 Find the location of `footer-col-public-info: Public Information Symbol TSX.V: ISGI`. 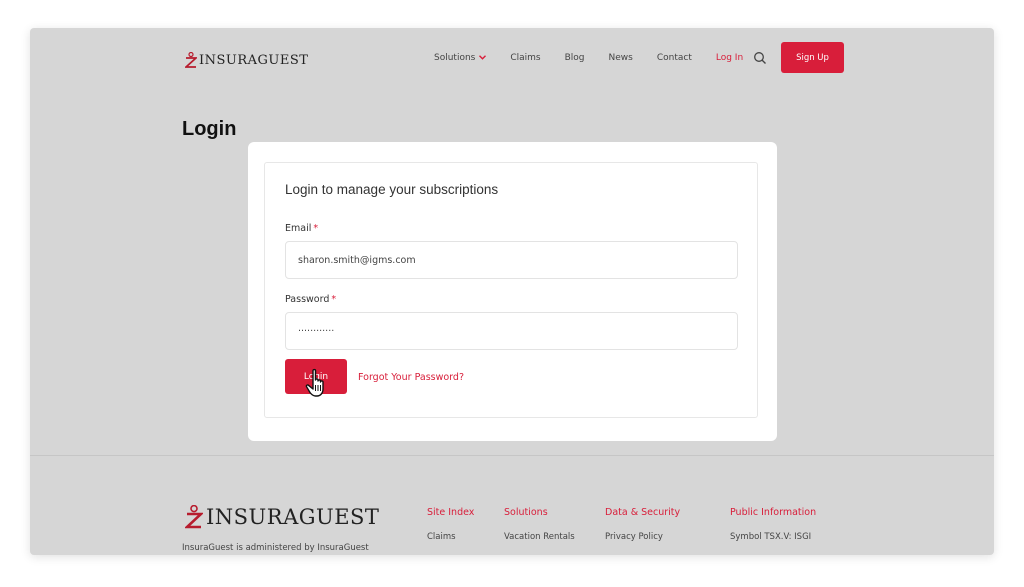

footer-col-public-info: Public Information Symbol TSX.V: ISGI is located at coordinates (773, 524).